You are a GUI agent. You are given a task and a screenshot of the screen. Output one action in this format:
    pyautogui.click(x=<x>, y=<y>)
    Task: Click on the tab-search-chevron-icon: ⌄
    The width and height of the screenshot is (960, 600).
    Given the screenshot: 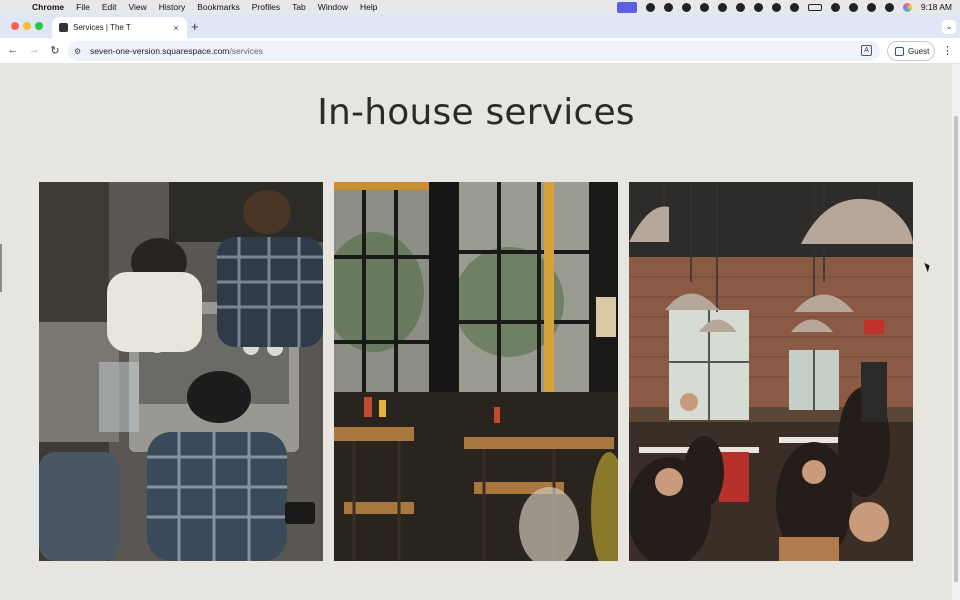 What is the action you would take?
    pyautogui.click(x=949, y=27)
    